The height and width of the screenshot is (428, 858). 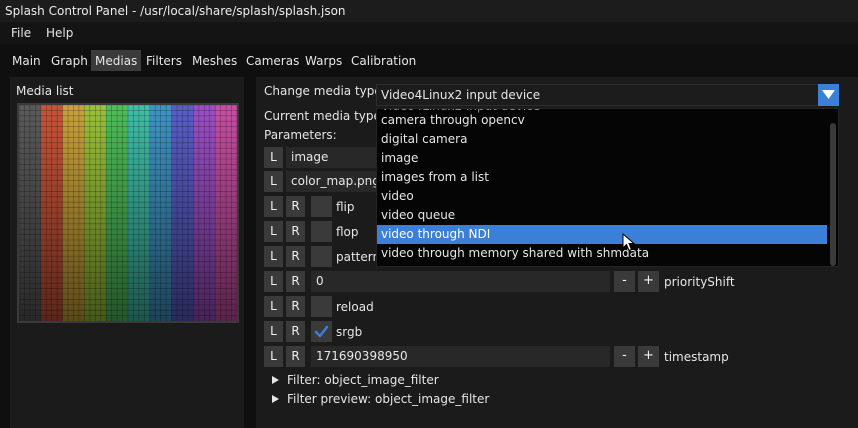 I want to click on srgb-label: srgb, so click(x=349, y=332).